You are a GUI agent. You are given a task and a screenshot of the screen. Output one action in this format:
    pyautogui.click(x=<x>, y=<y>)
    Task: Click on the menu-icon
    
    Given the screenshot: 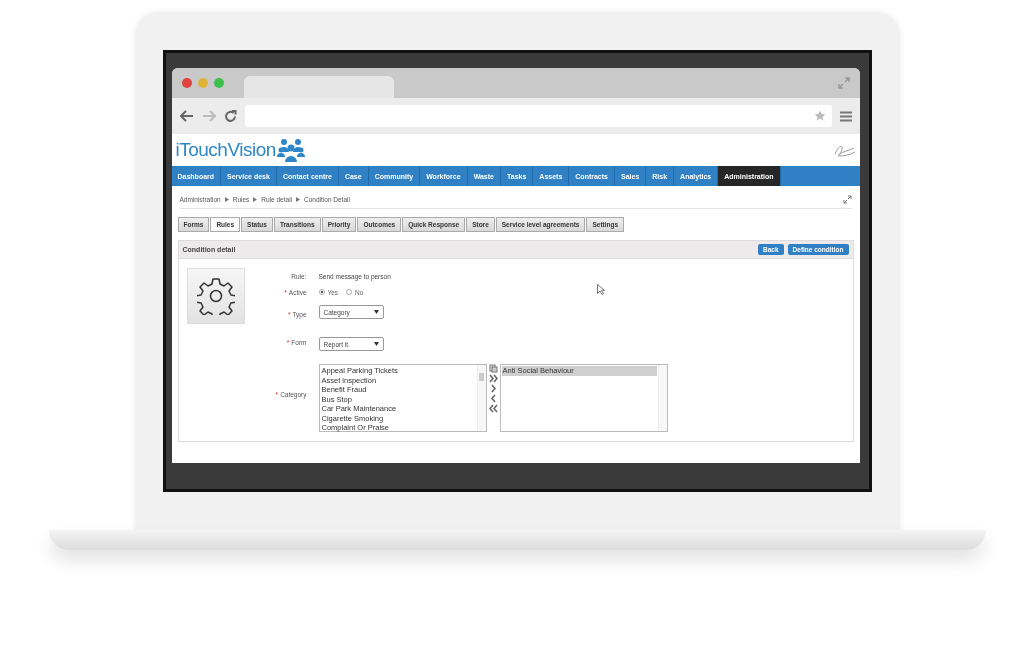 What is the action you would take?
    pyautogui.click(x=845, y=116)
    